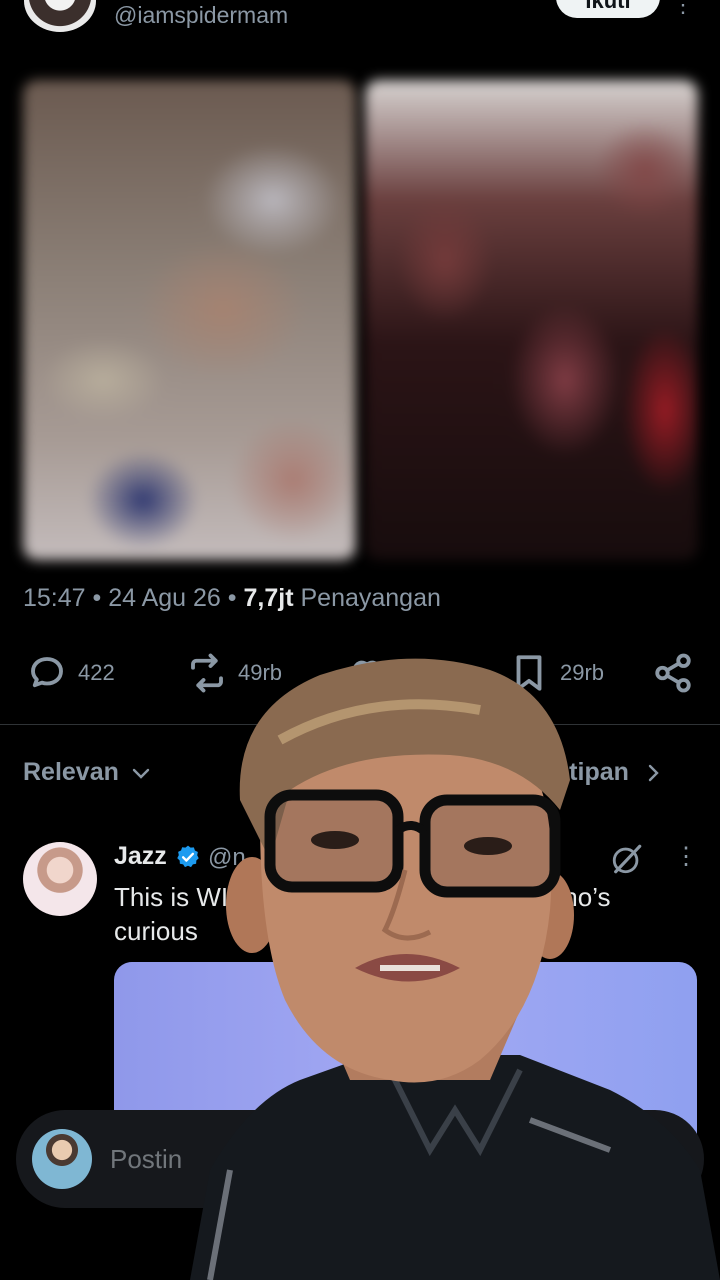 The width and height of the screenshot is (720, 1280). What do you see at coordinates (141, 773) in the screenshot?
I see `chevron-down-icon` at bounding box center [141, 773].